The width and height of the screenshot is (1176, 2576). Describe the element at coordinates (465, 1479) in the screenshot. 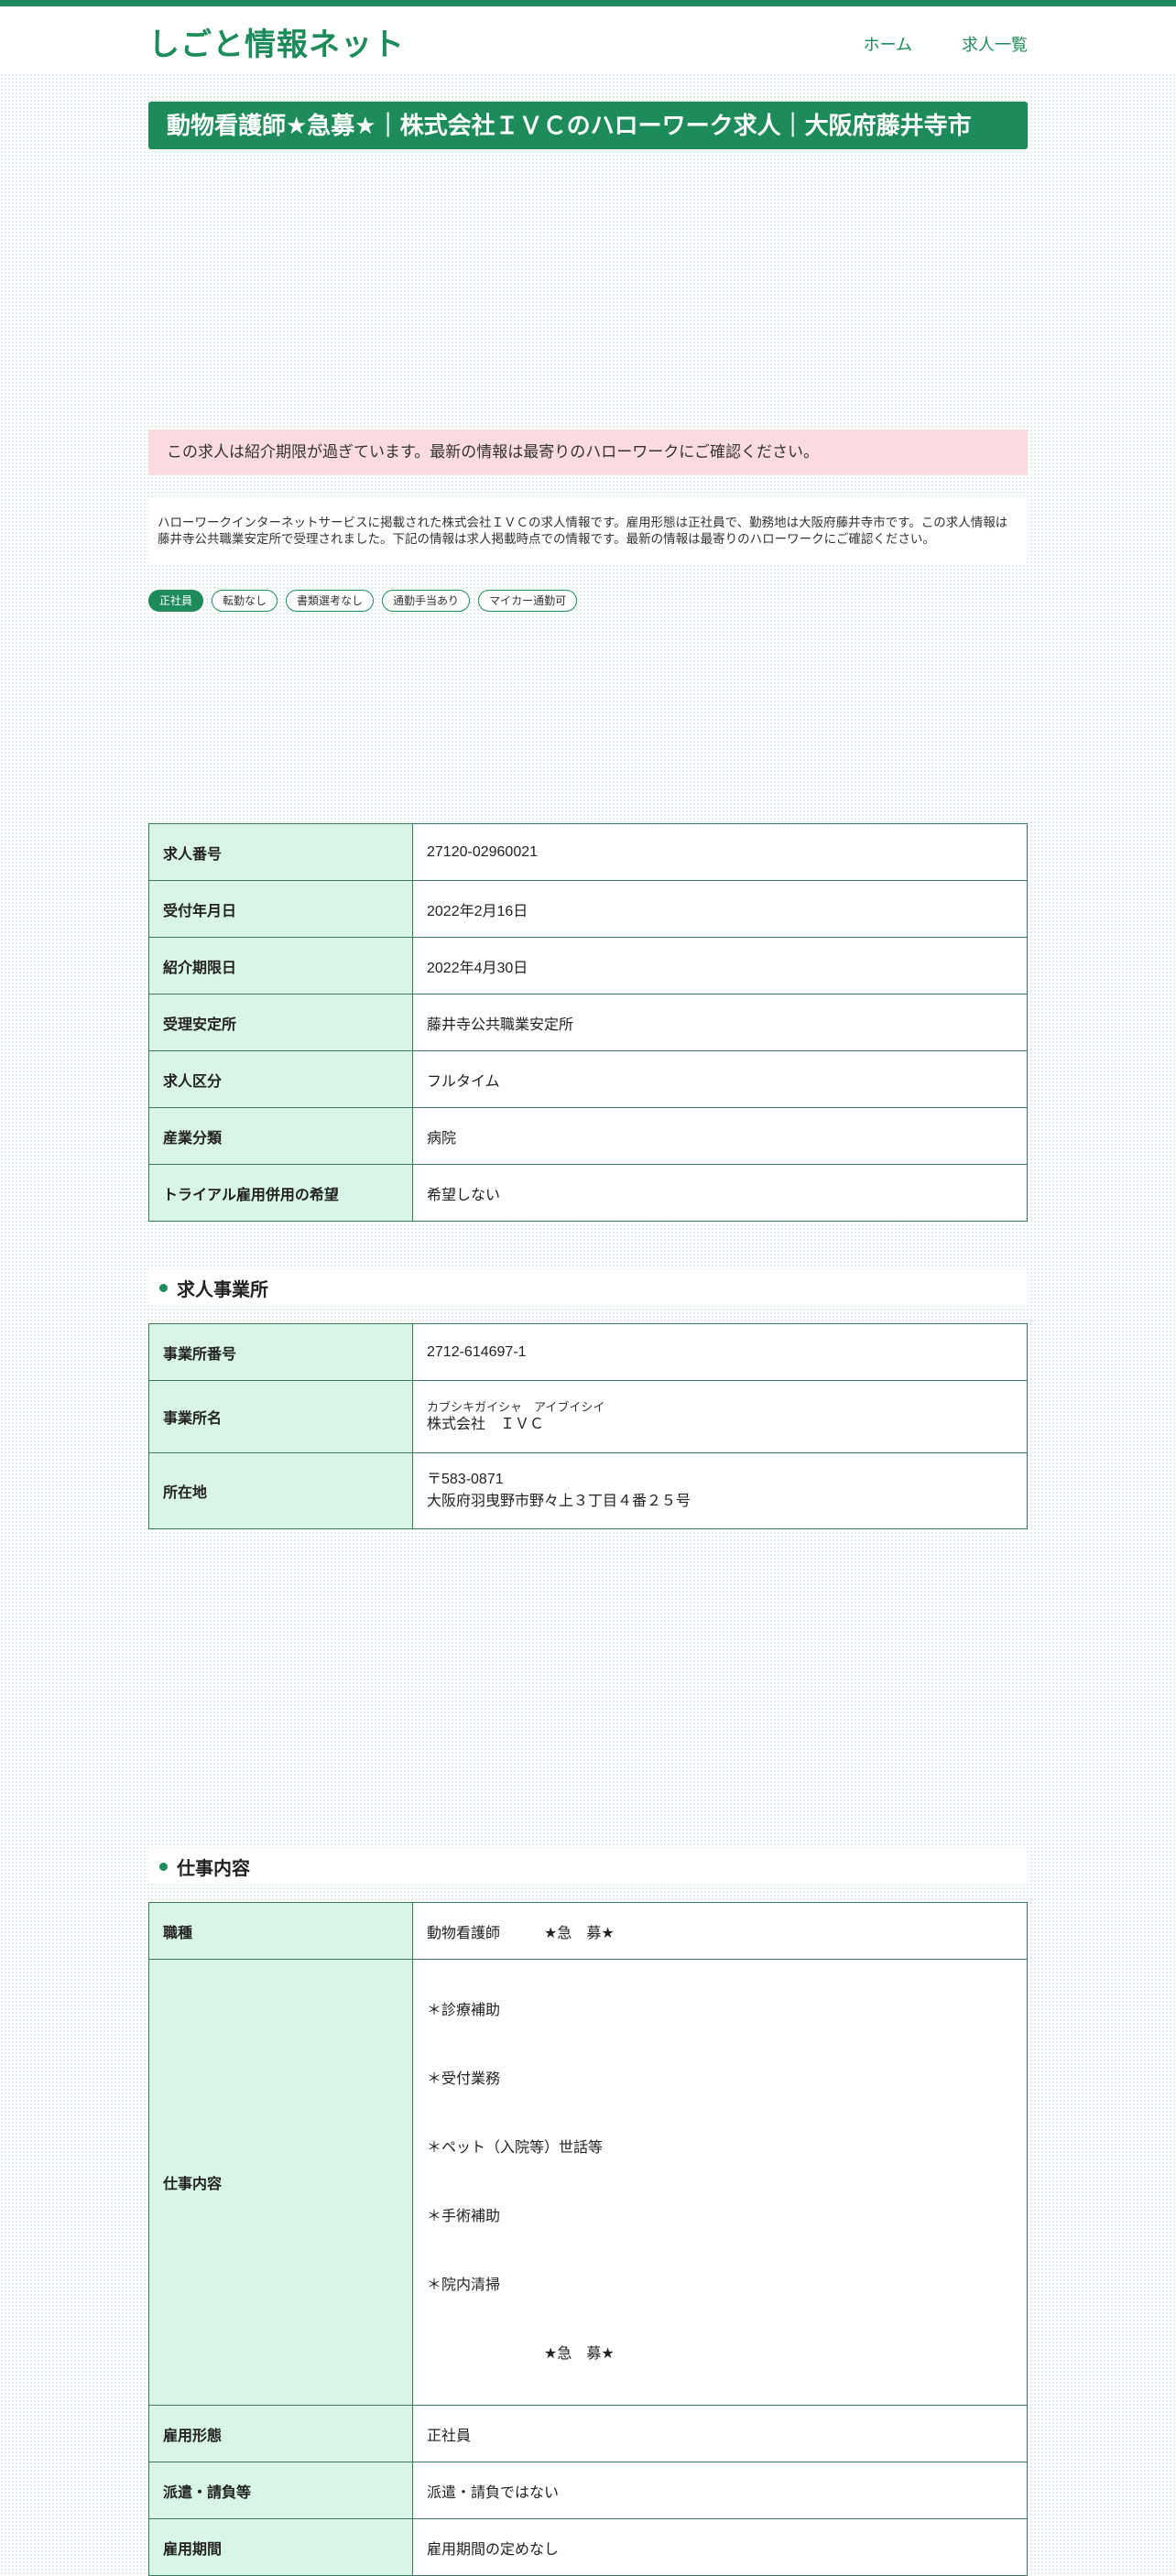

I see `postal-code: 〒583-0871` at that location.